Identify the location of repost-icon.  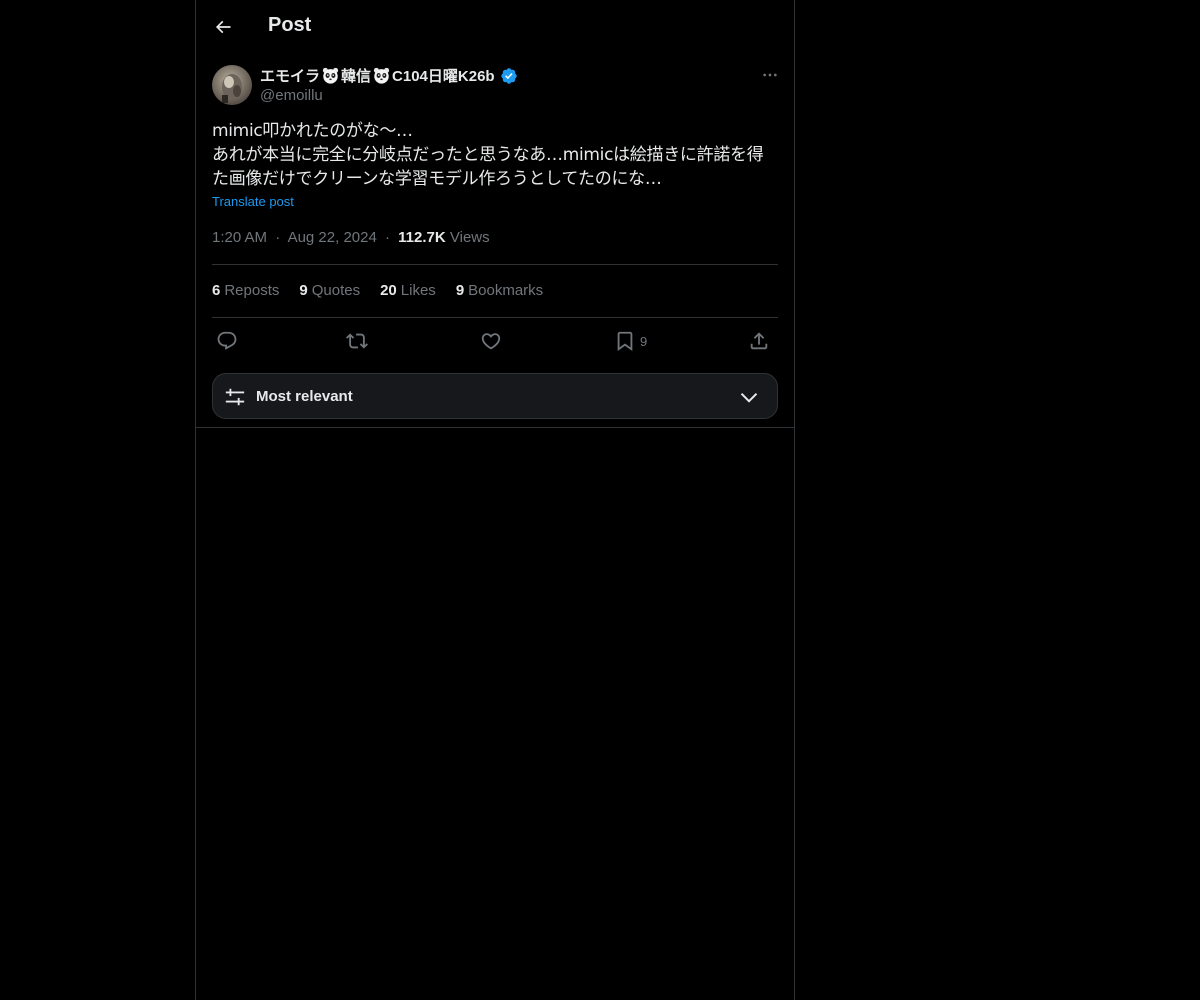
(357, 341).